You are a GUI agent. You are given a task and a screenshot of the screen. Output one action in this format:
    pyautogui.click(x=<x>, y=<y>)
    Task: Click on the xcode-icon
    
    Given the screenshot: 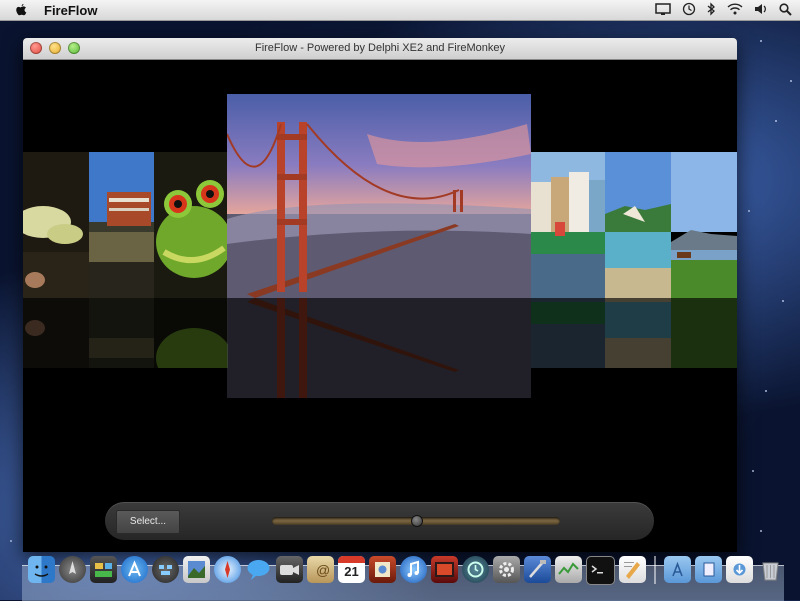 What is the action you would take?
    pyautogui.click(x=537, y=569)
    